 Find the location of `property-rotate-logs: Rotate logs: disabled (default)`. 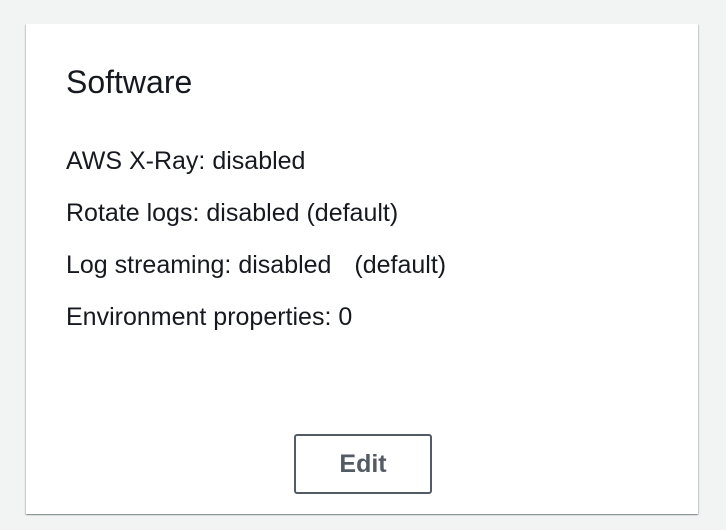

property-rotate-logs: Rotate logs: disabled (default) is located at coordinates (256, 213).